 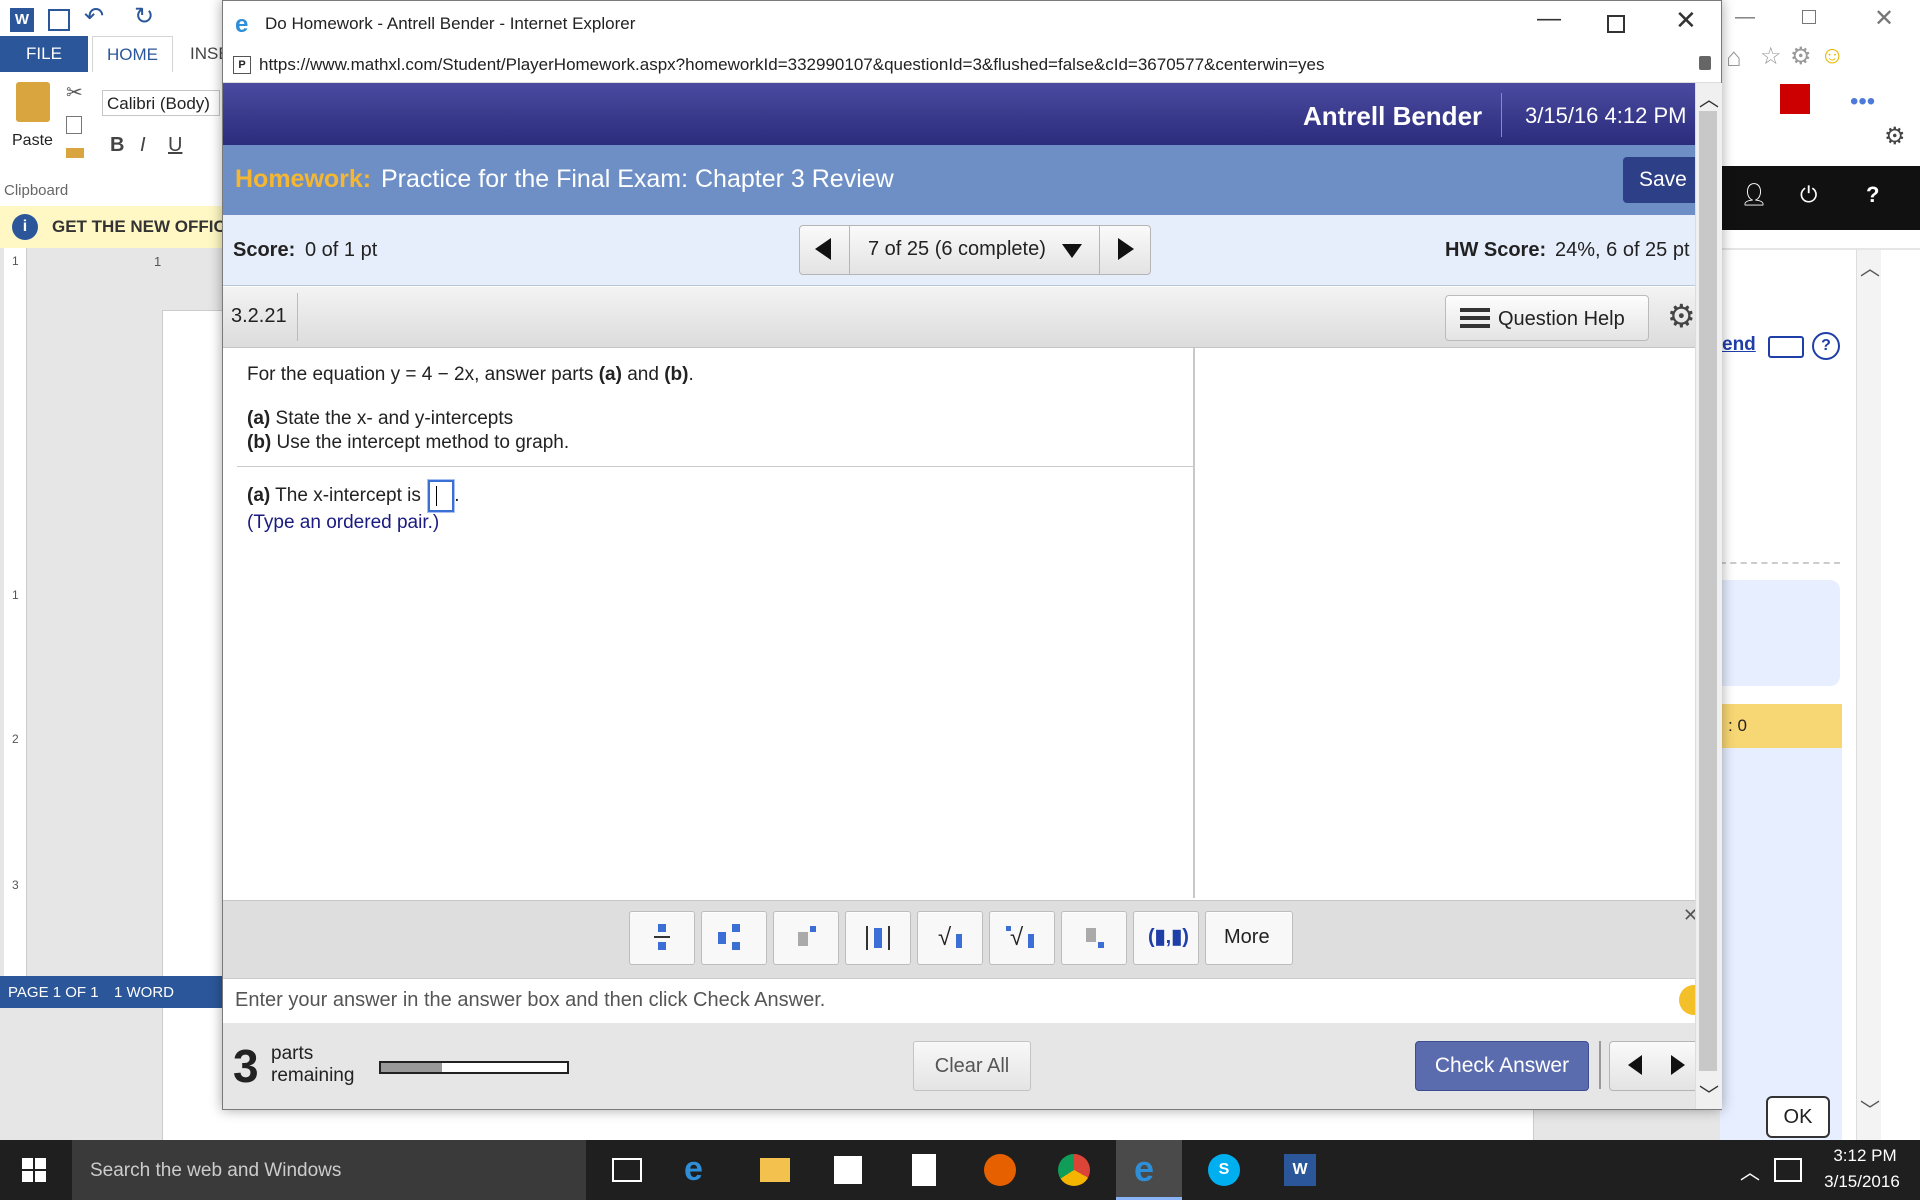 What do you see at coordinates (1771, 56) in the screenshot?
I see `favorites-icon: ☆` at bounding box center [1771, 56].